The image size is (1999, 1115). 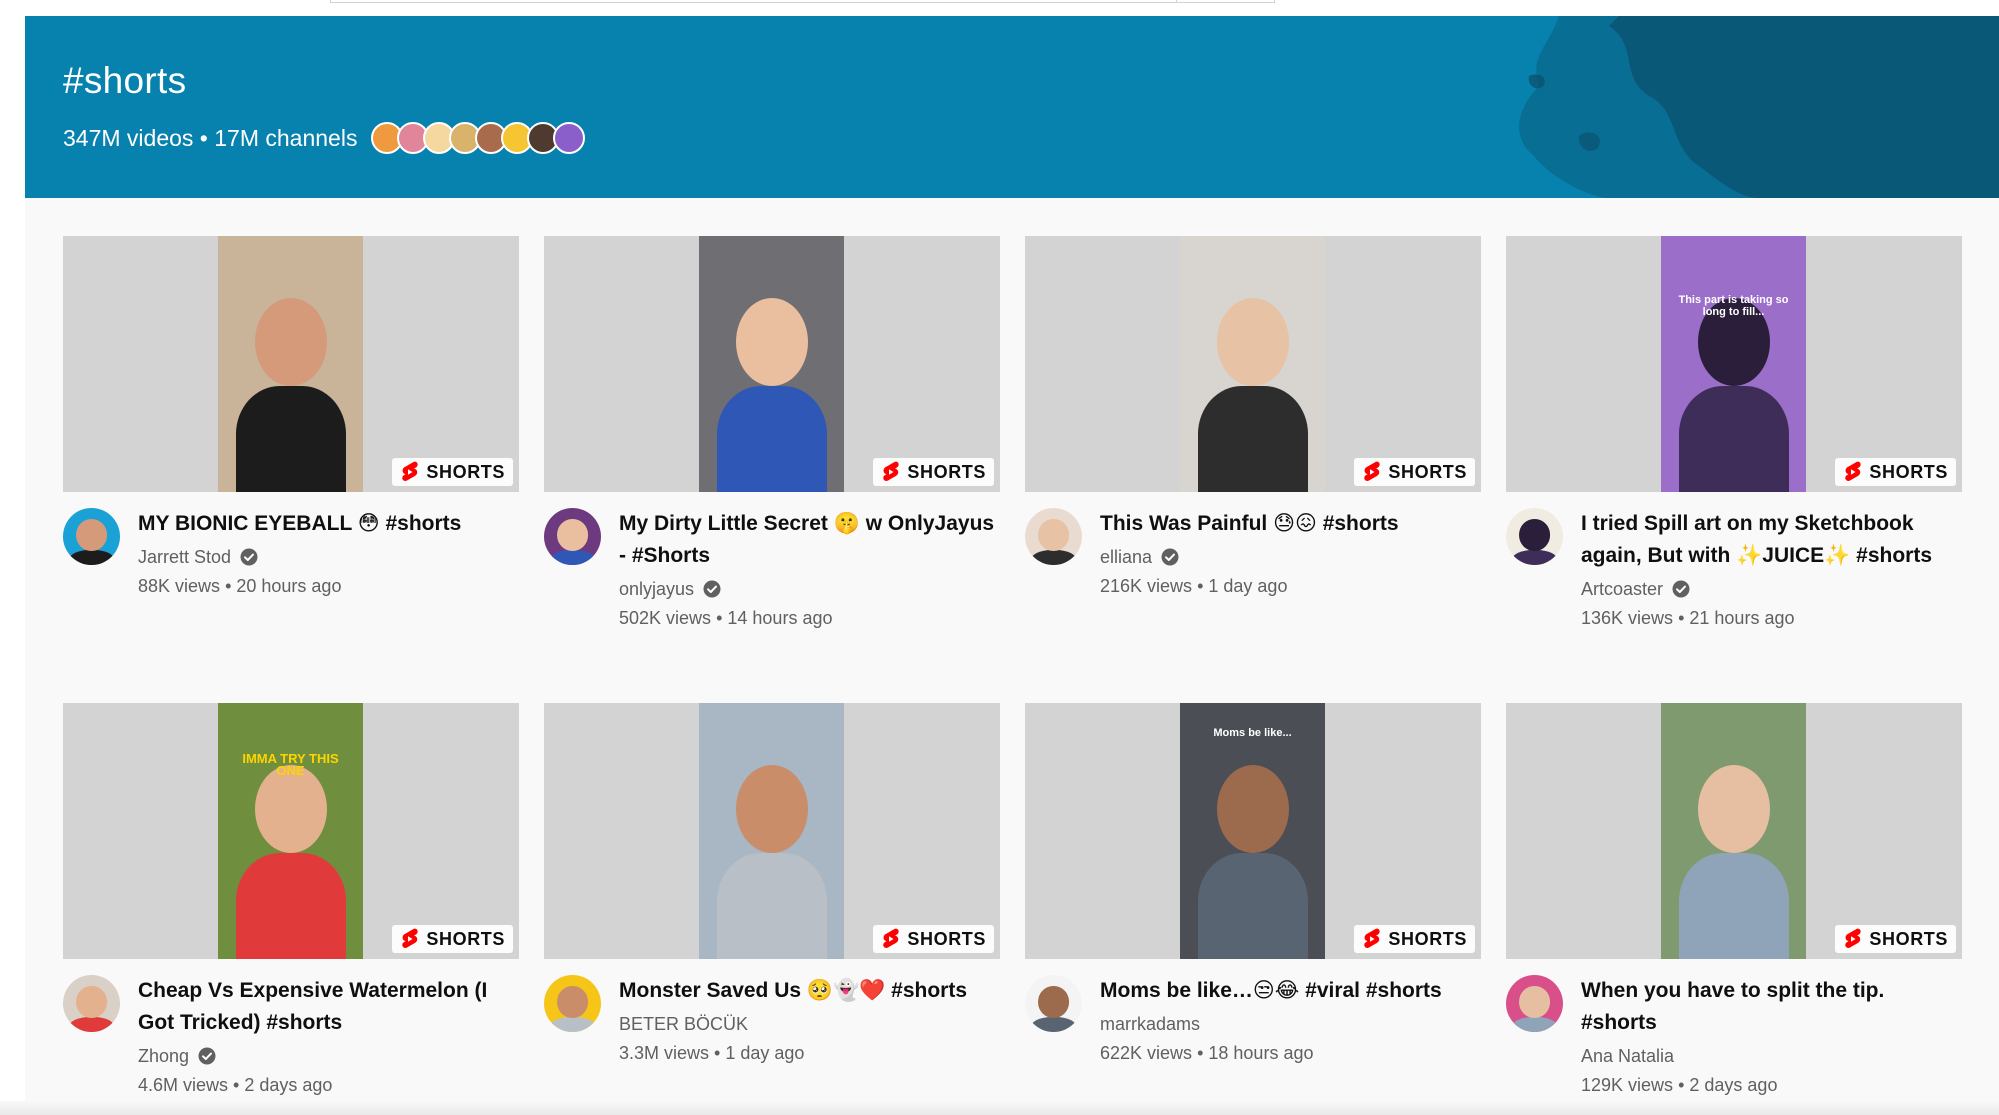 What do you see at coordinates (125, 80) in the screenshot?
I see `hashtag-title: #shorts` at bounding box center [125, 80].